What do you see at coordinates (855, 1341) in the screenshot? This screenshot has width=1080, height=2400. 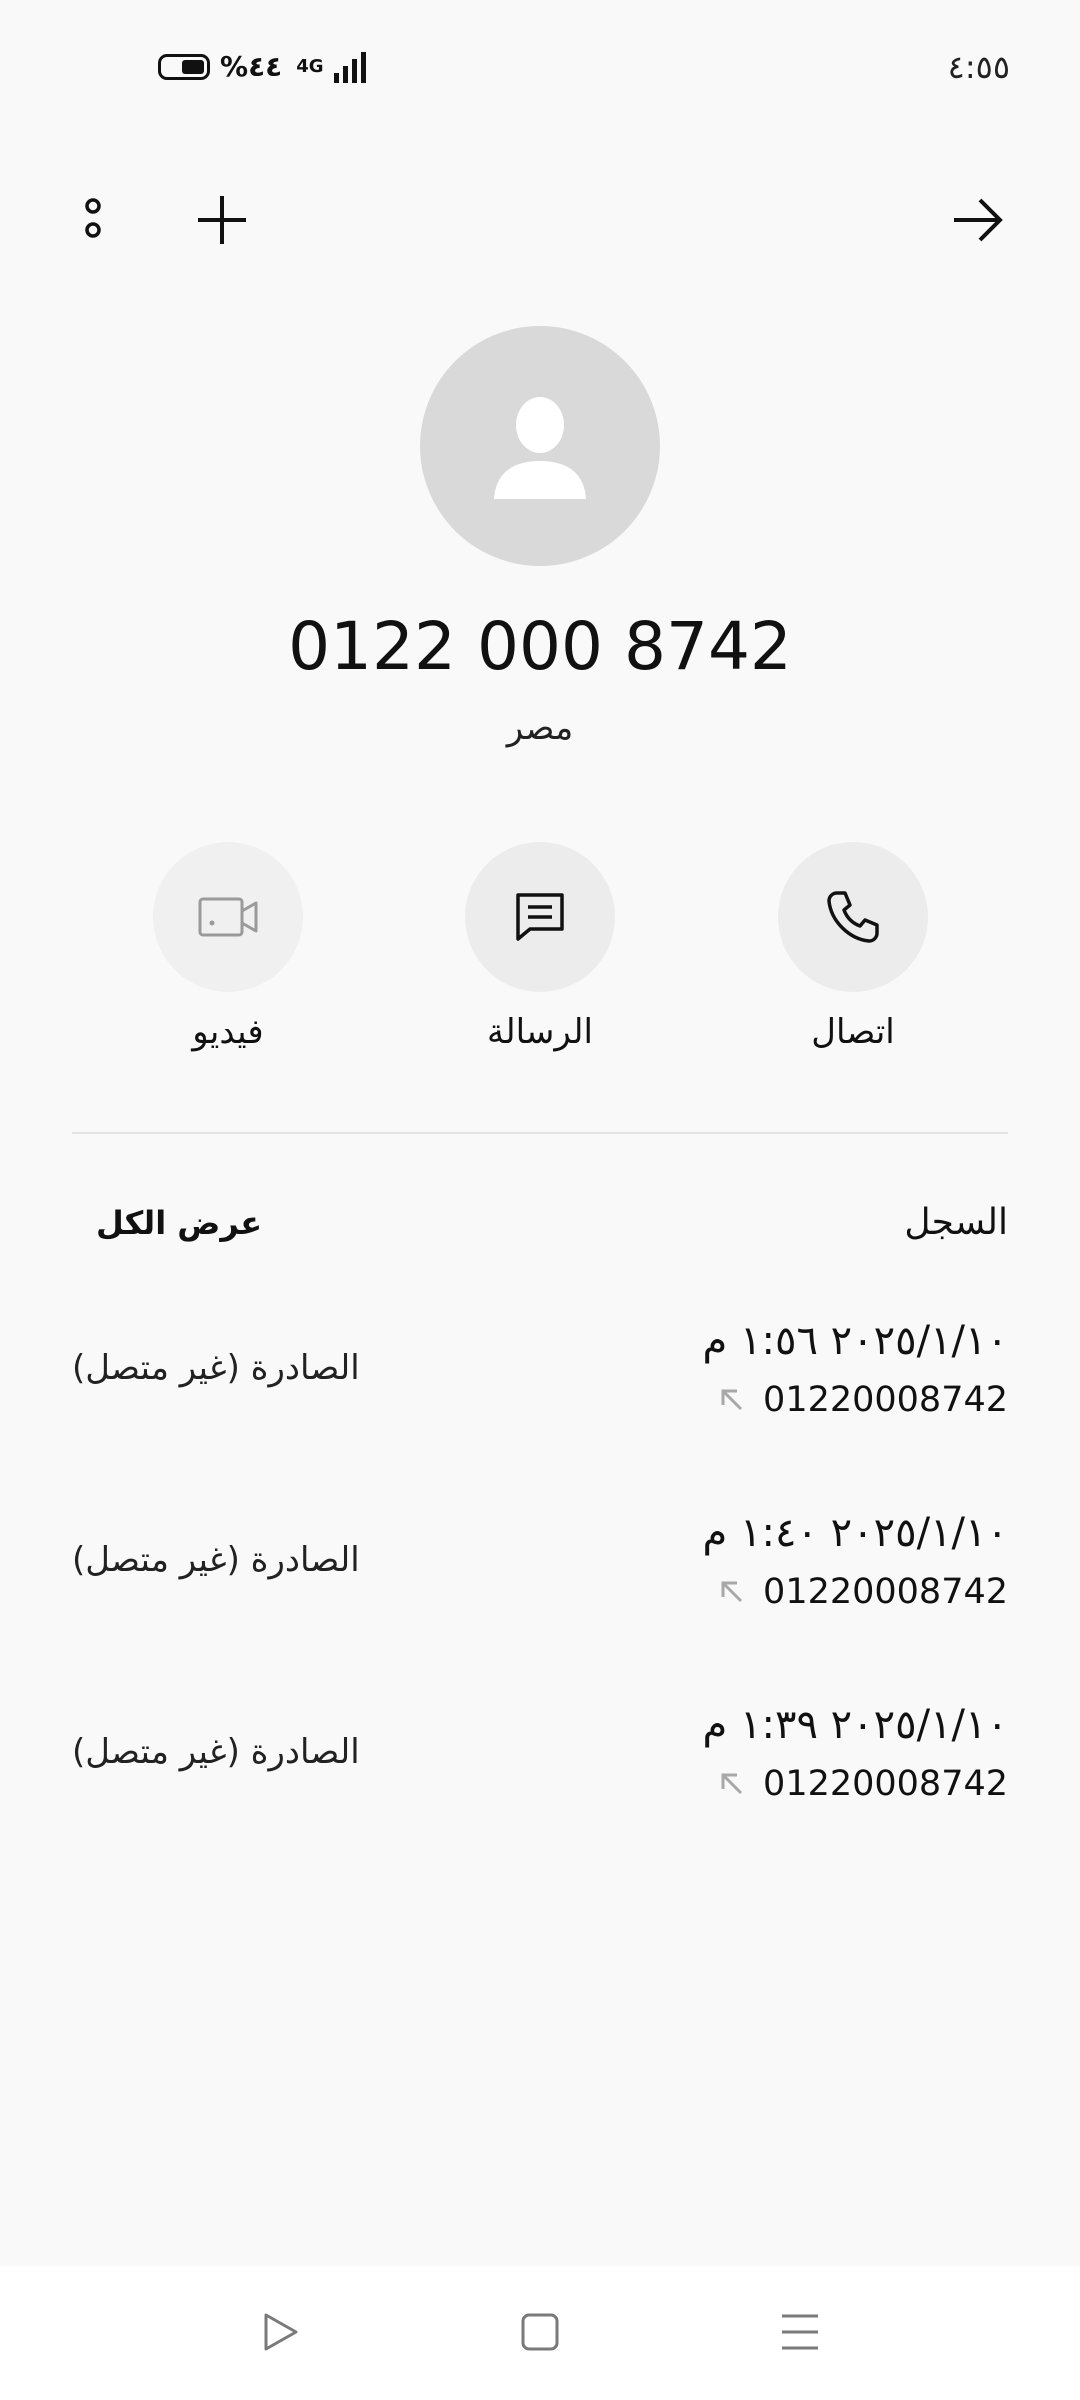 I see `call-log-date: ٢٠٢٥/١/١٠ ١:٥٦ م` at bounding box center [855, 1341].